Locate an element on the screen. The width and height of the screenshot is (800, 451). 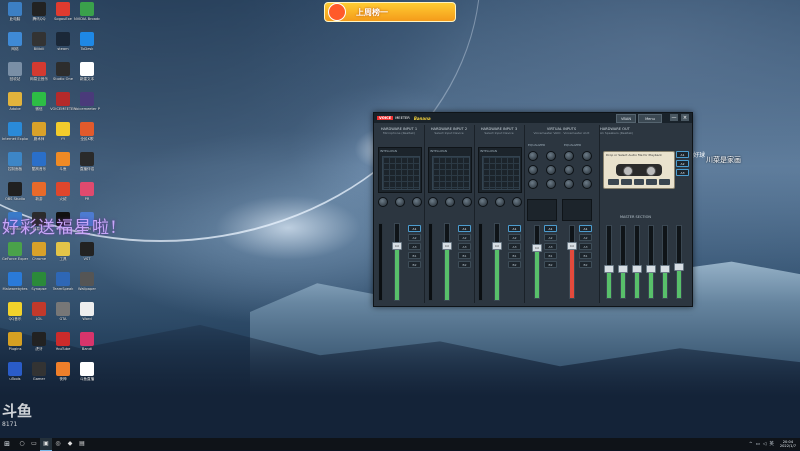
output-button: A2 is located at coordinates (682, 163).